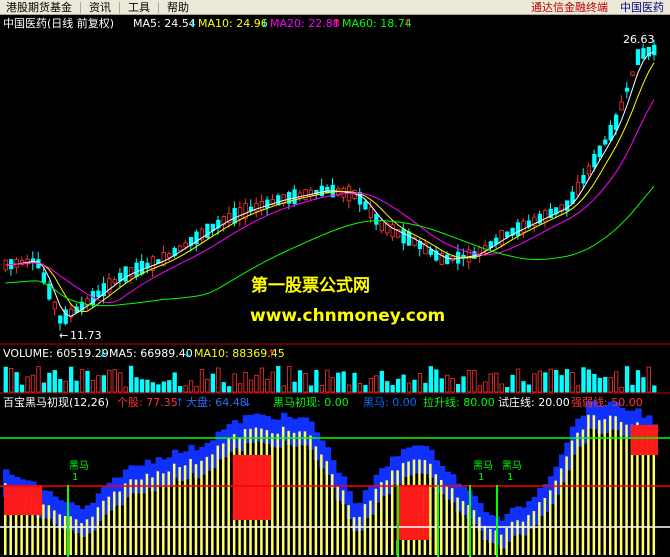  What do you see at coordinates (510, 477) in the screenshot?
I see `heima-marker-sub: 1` at bounding box center [510, 477].